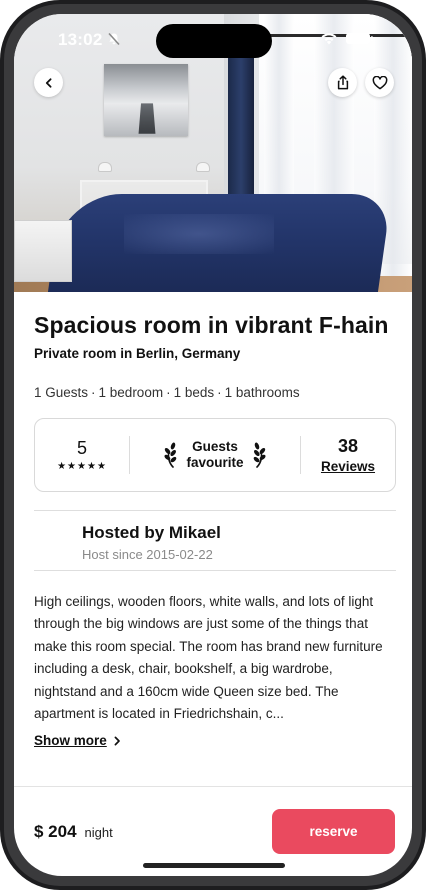  I want to click on chevron-left-icon, so click(48, 82).